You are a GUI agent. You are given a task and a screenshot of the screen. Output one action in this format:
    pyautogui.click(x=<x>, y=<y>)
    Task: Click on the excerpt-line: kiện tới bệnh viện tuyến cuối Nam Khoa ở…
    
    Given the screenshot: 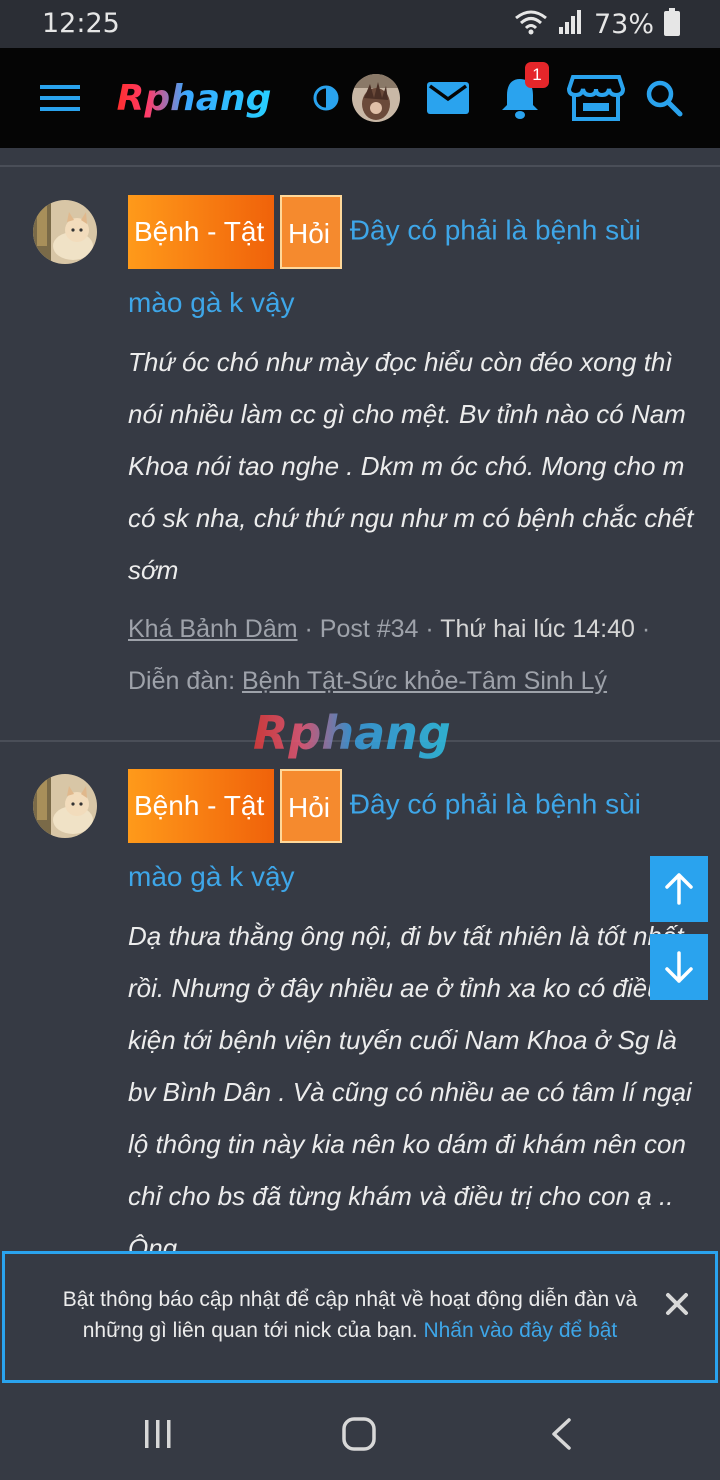 What is the action you would take?
    pyautogui.click(x=402, y=1040)
    